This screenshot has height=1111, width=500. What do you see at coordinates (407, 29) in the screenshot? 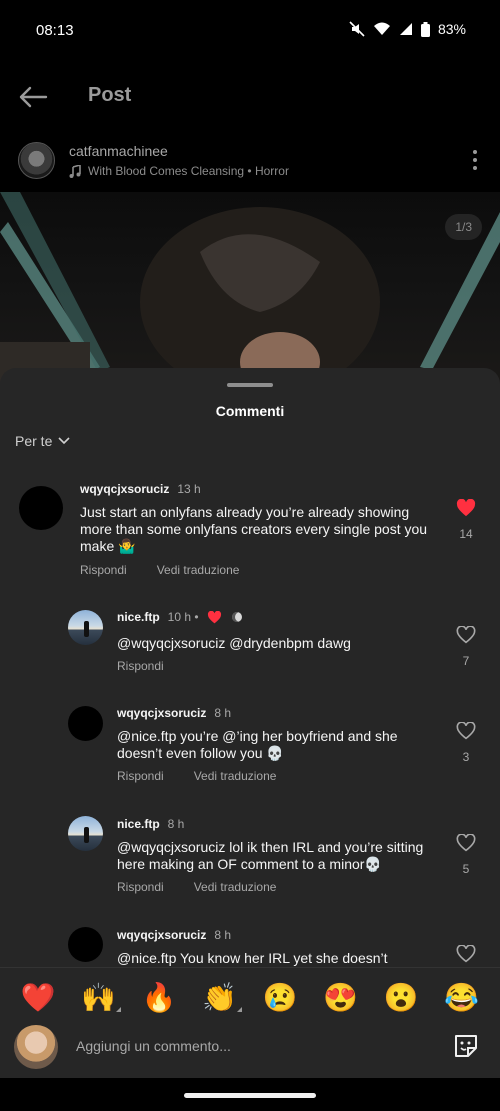
I see `status-icons: 83%` at bounding box center [407, 29].